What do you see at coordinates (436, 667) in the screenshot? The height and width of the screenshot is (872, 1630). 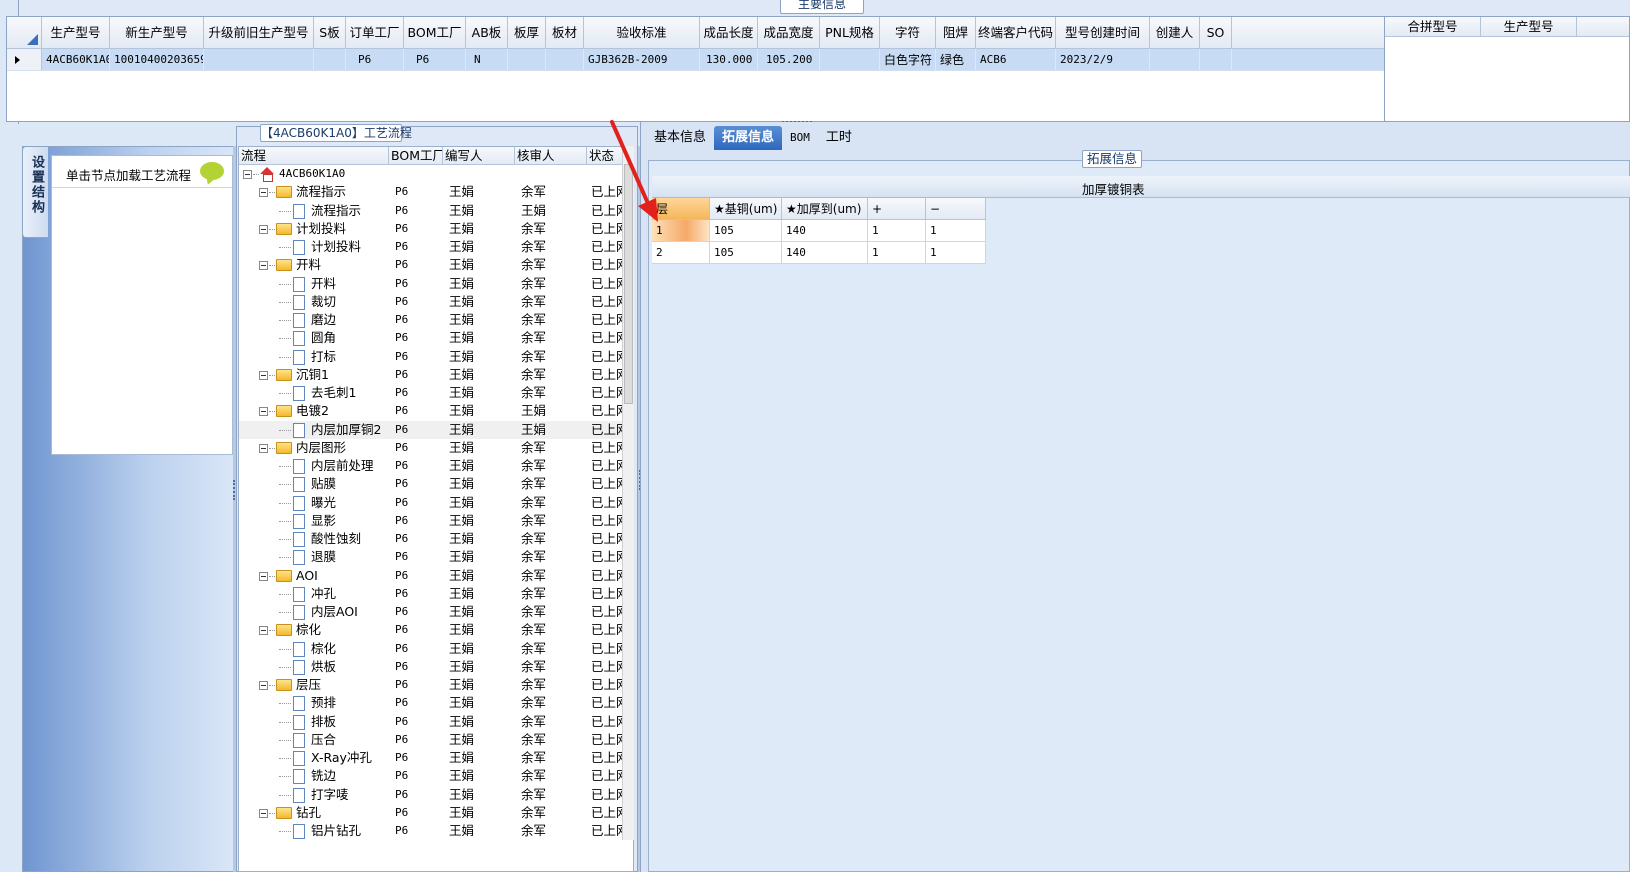 I see `tree-leaf-node: 烘板 P6 王娟 余军 已上网` at bounding box center [436, 667].